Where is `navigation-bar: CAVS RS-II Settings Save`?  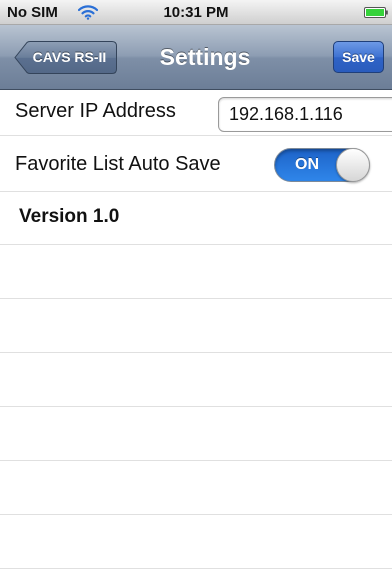 navigation-bar: CAVS RS-II Settings Save is located at coordinates (196, 57).